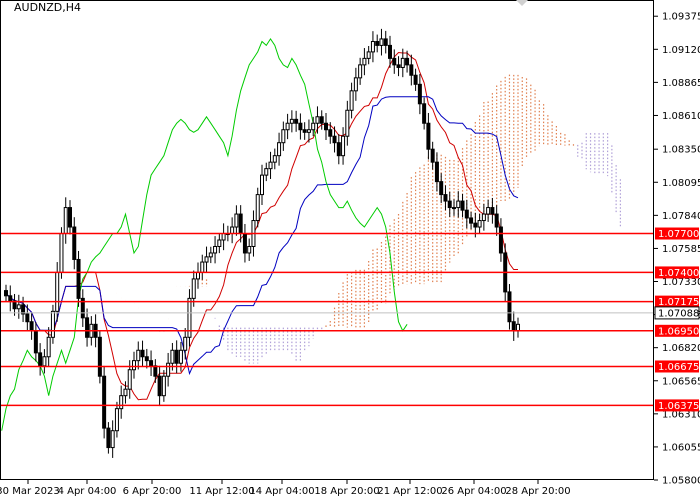  What do you see at coordinates (678, 367) in the screenshot?
I see `level-label: 1.06675` at bounding box center [678, 367].